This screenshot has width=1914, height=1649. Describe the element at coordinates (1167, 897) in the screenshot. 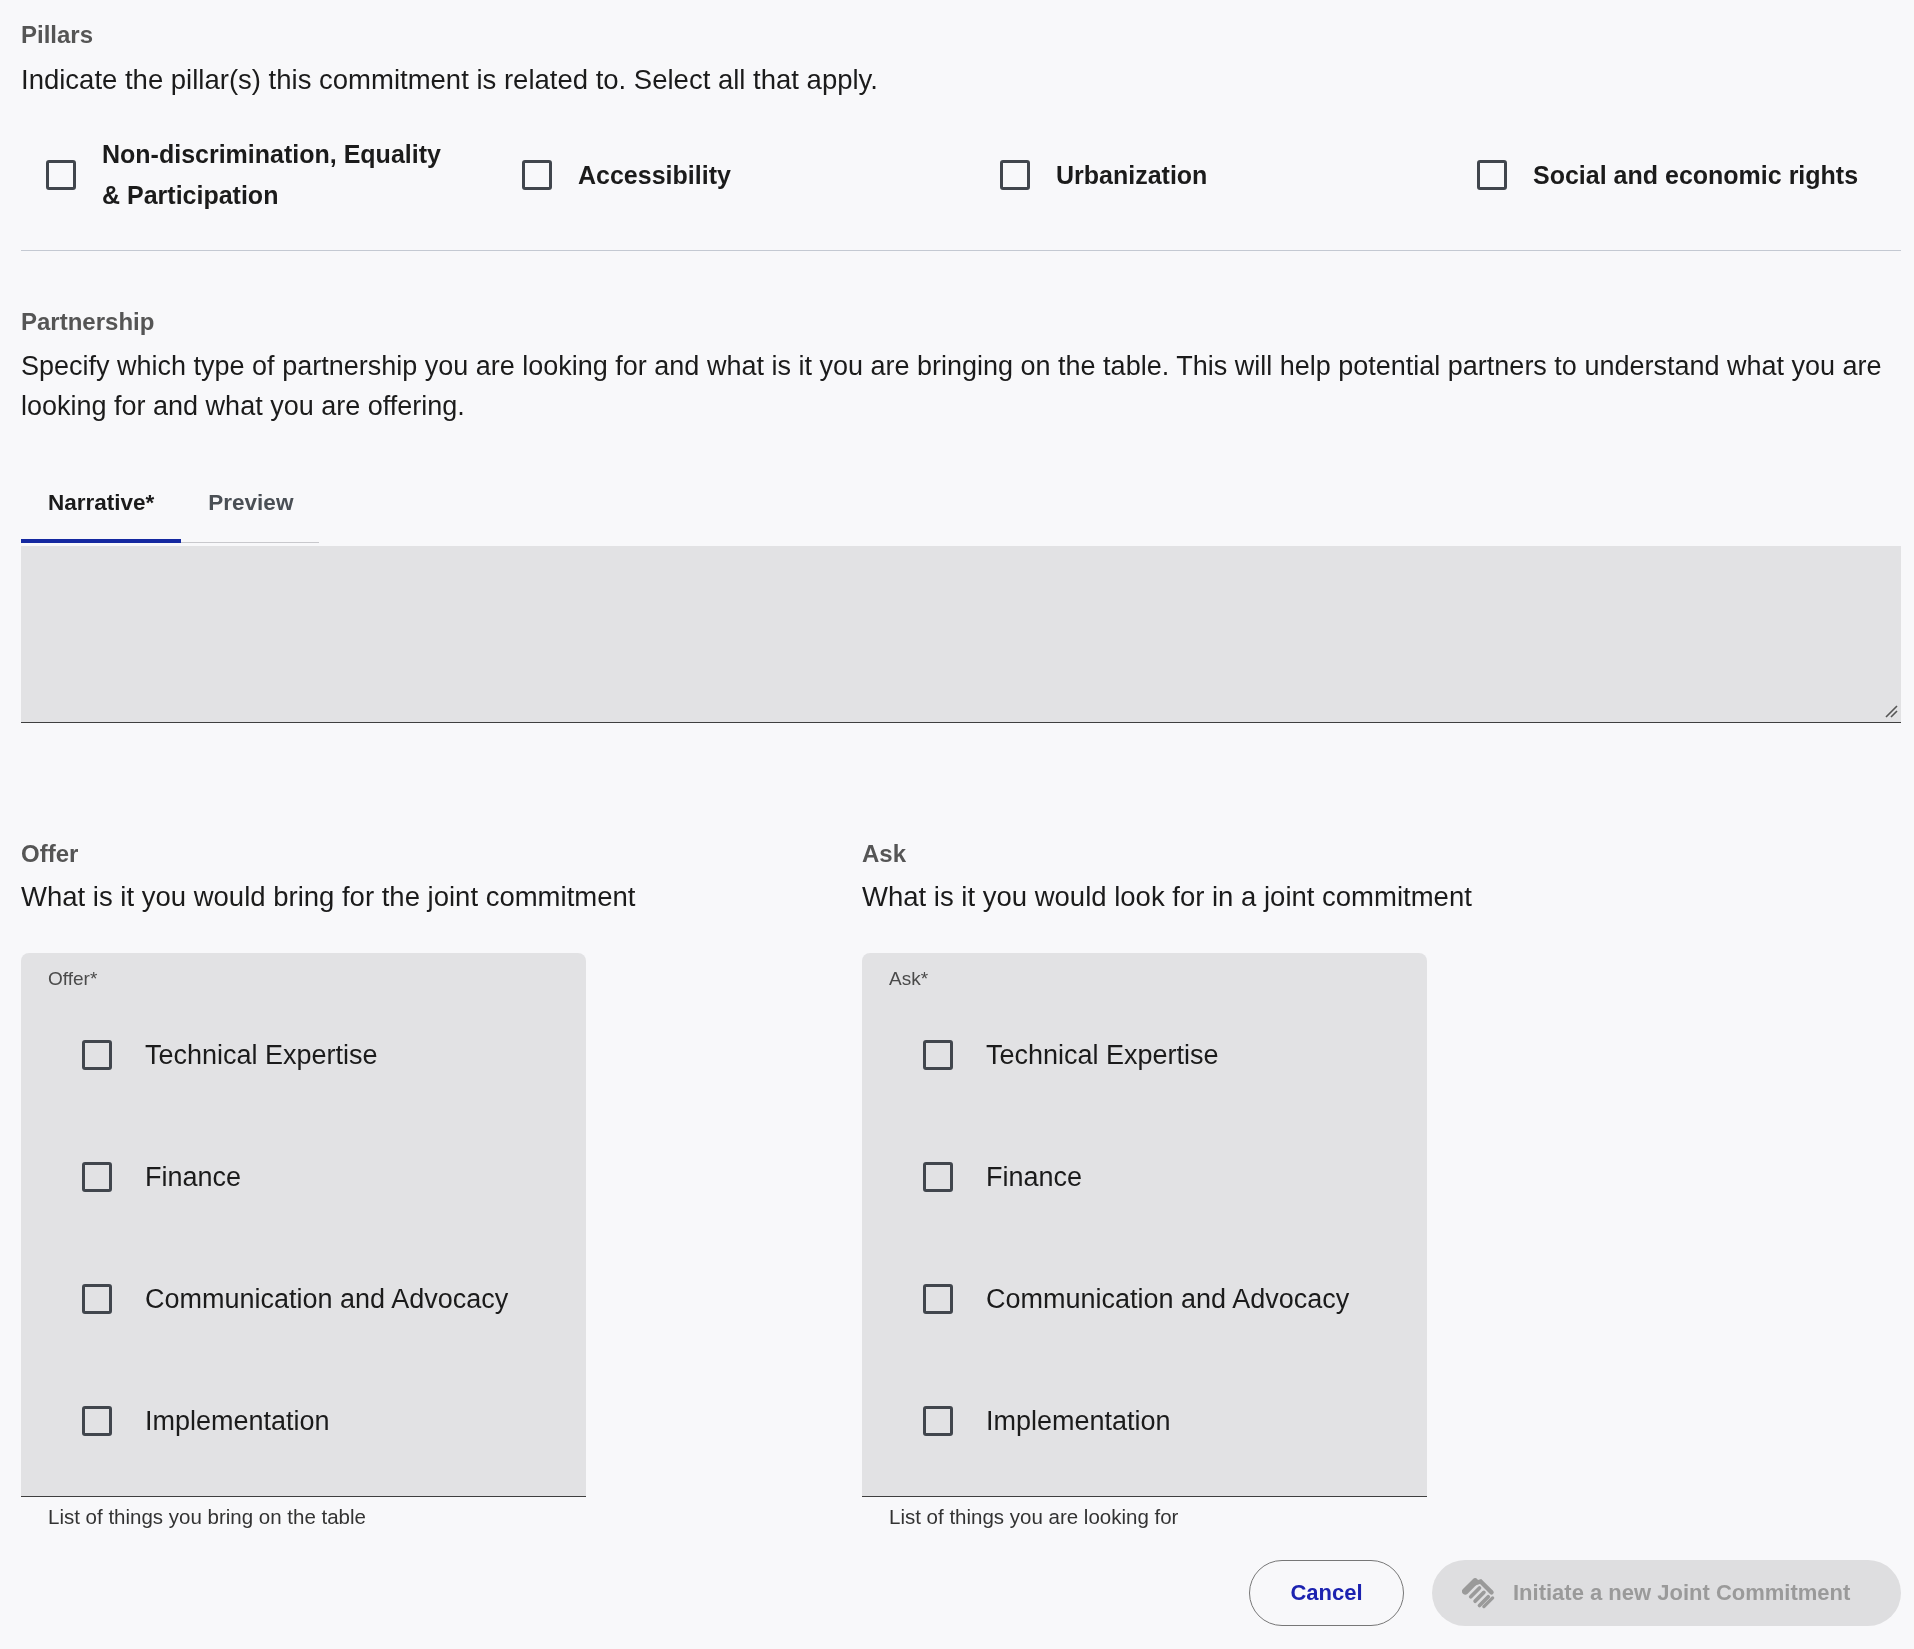

I see `section-description: What is it you would look for in a joint commitment` at that location.